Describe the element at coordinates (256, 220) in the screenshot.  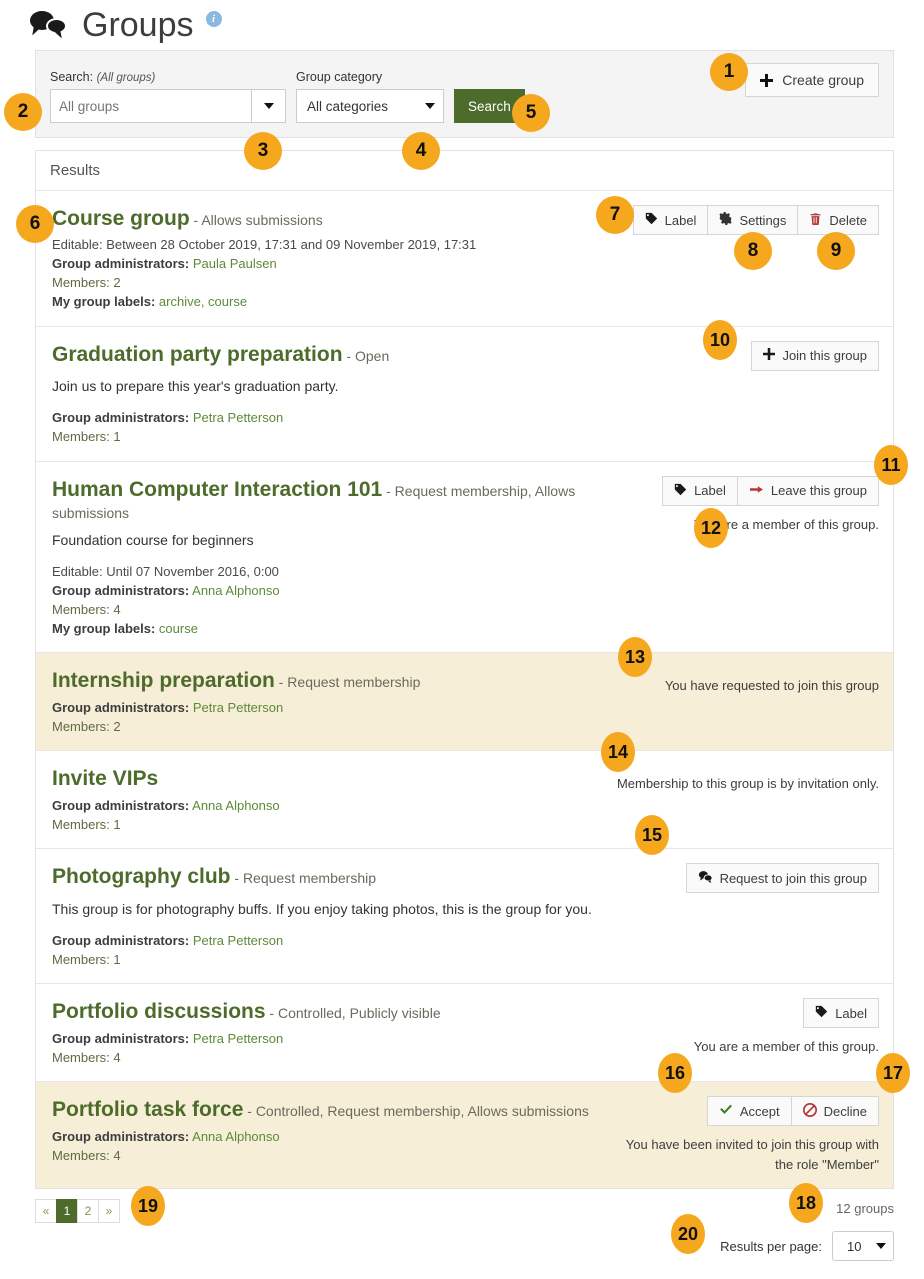
I see `group-type-text: - Allows submissions` at that location.